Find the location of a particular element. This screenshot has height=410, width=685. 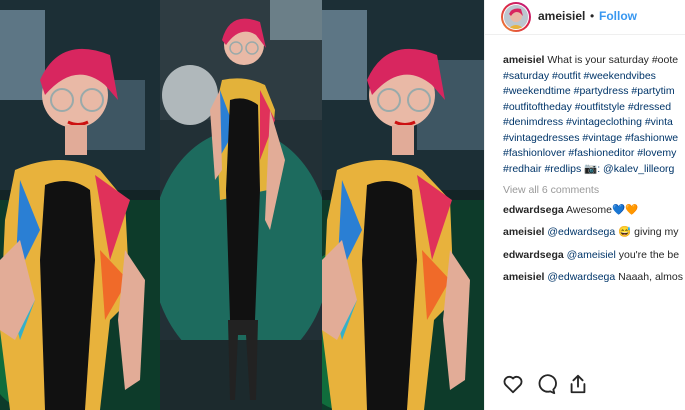

caption-hashtags: #outfitoftheday #outfitstyle #dressed is located at coordinates (594, 108).